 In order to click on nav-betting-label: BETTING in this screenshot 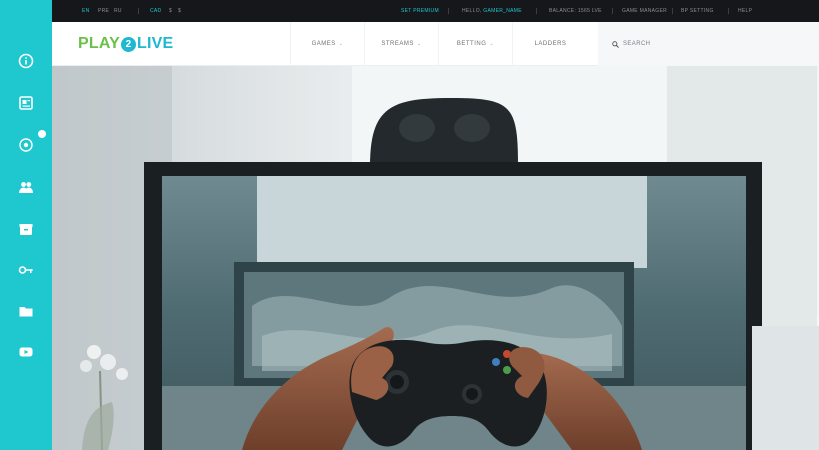, I will do `click(471, 44)`.